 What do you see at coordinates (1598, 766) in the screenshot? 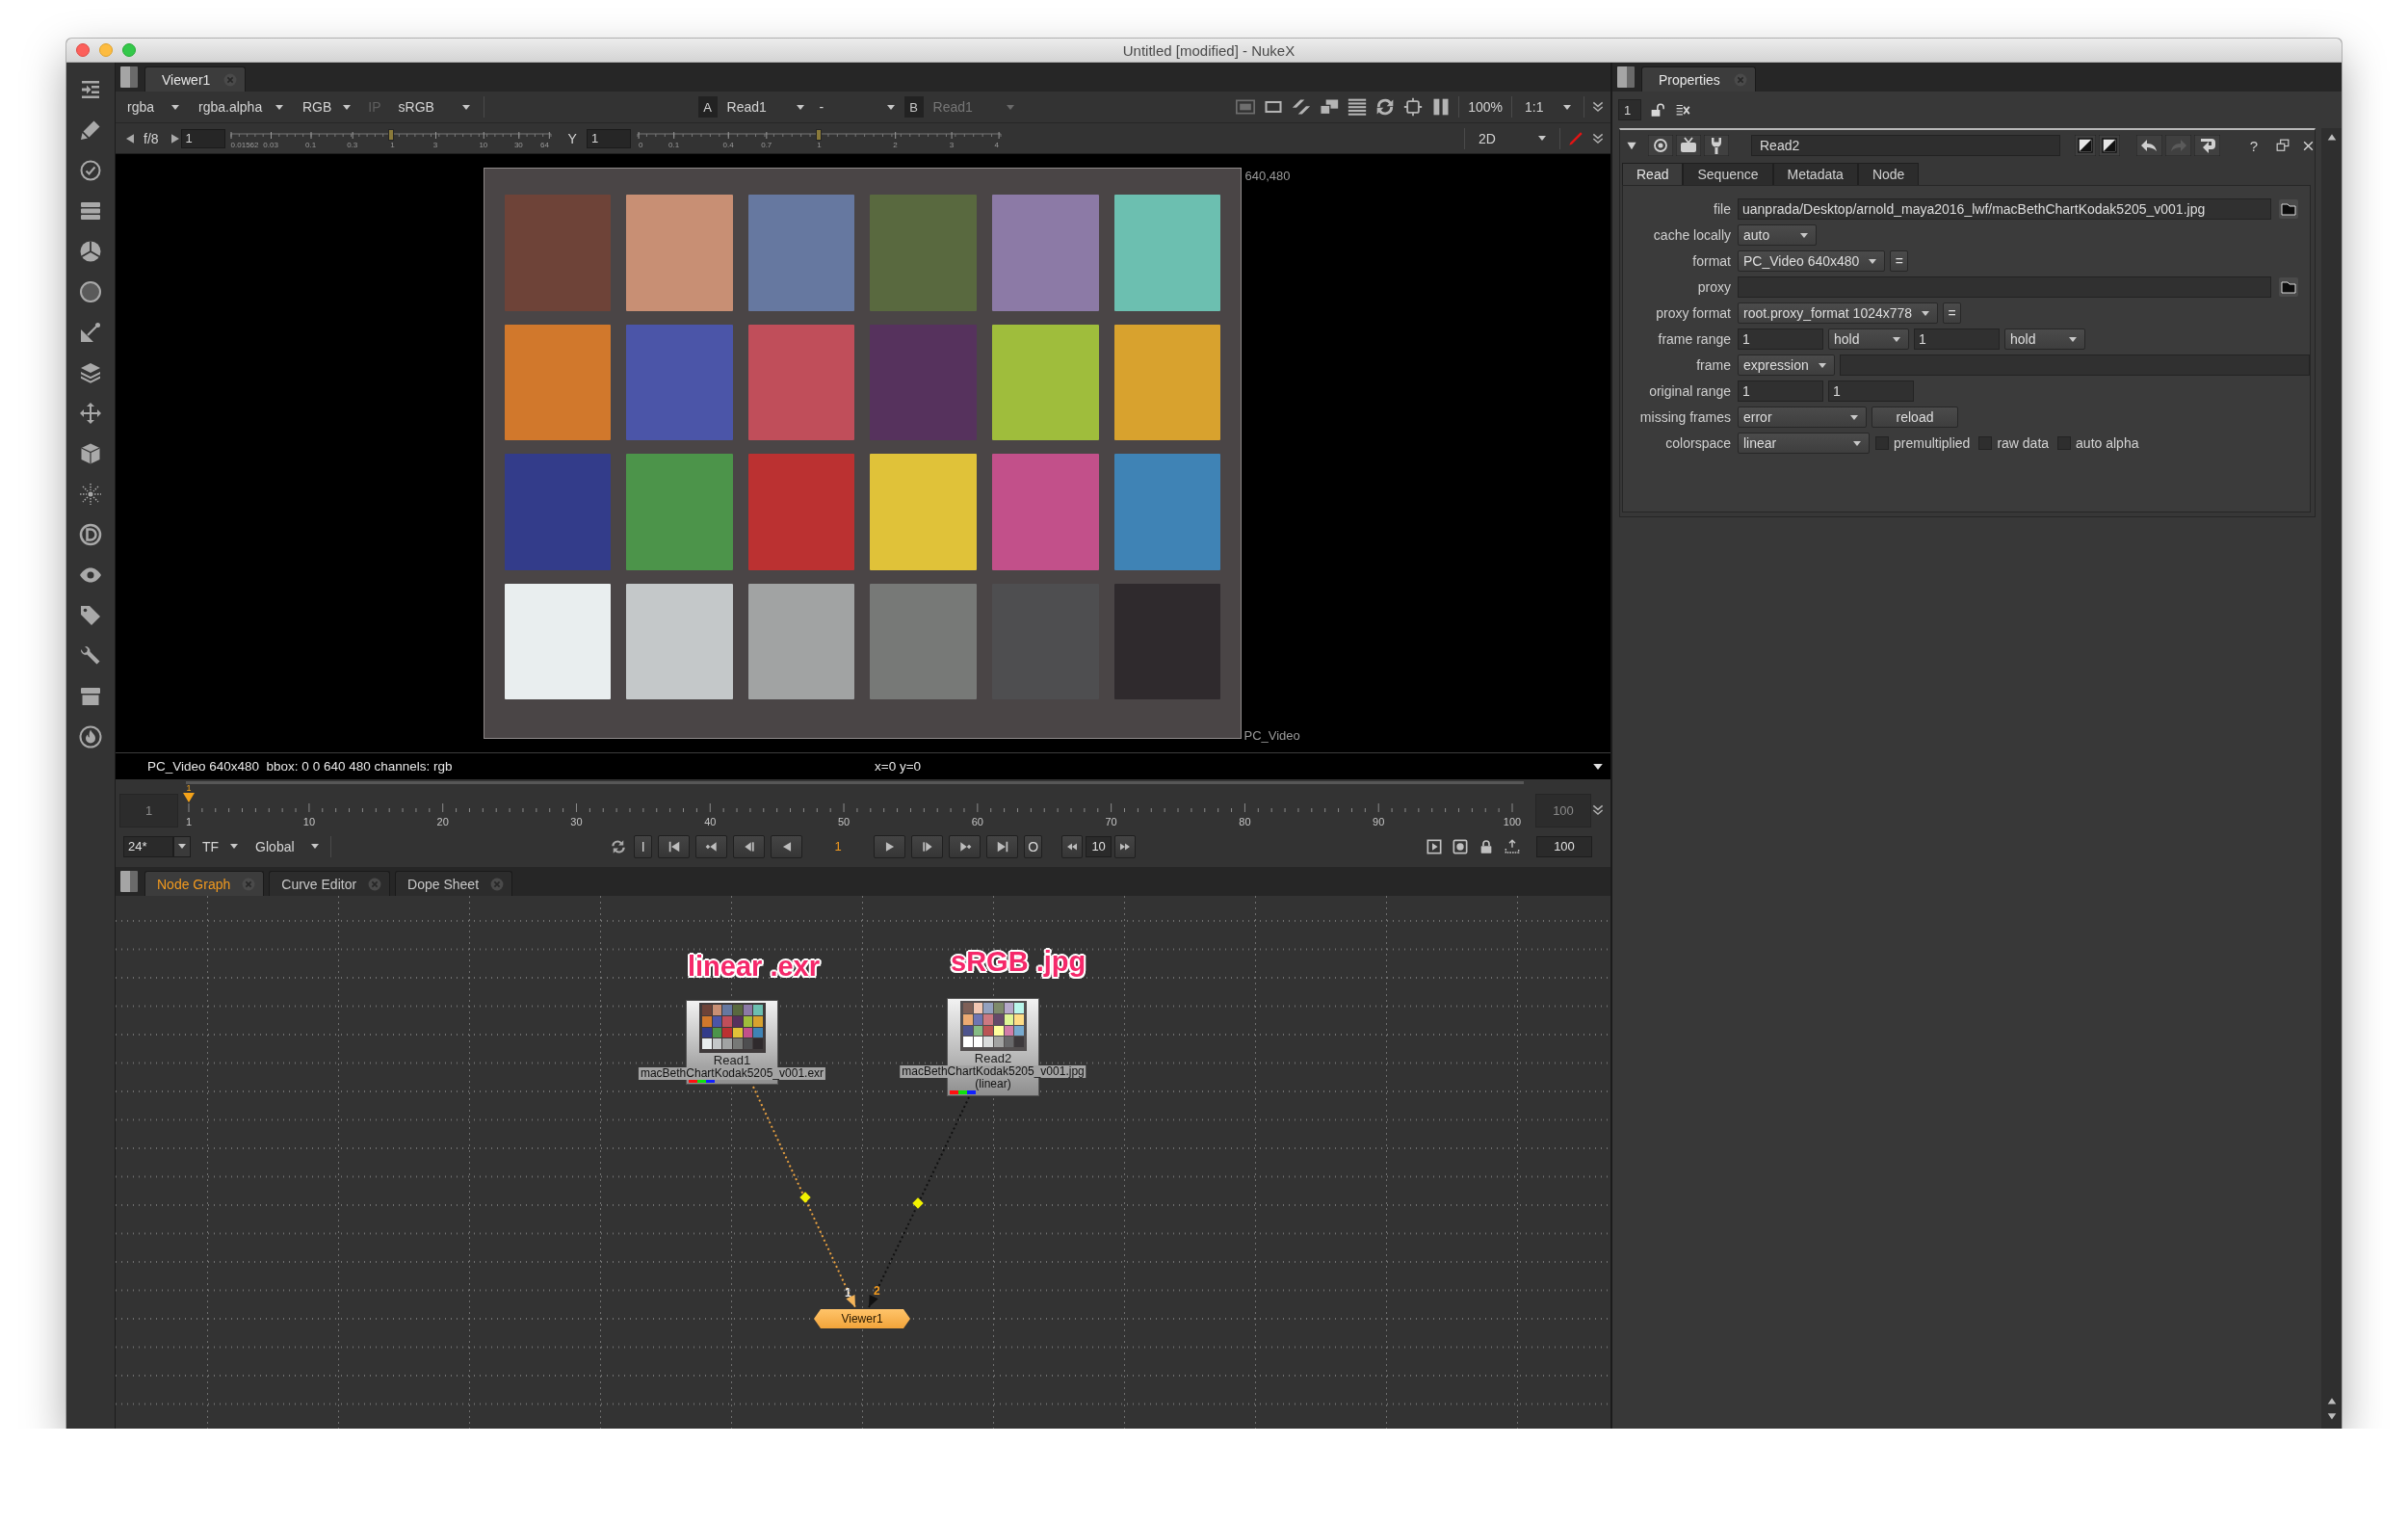
I see `caret-icon` at bounding box center [1598, 766].